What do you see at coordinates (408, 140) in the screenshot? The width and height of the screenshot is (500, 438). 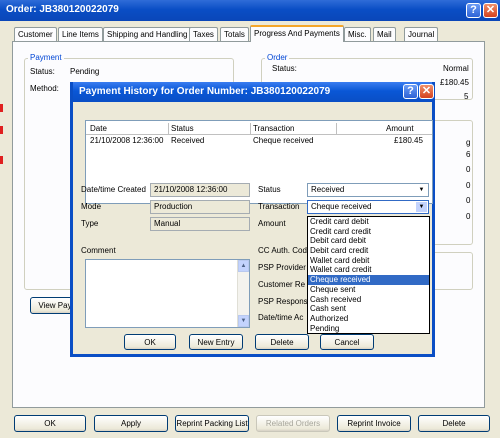 I see `row-amount: £180.45` at bounding box center [408, 140].